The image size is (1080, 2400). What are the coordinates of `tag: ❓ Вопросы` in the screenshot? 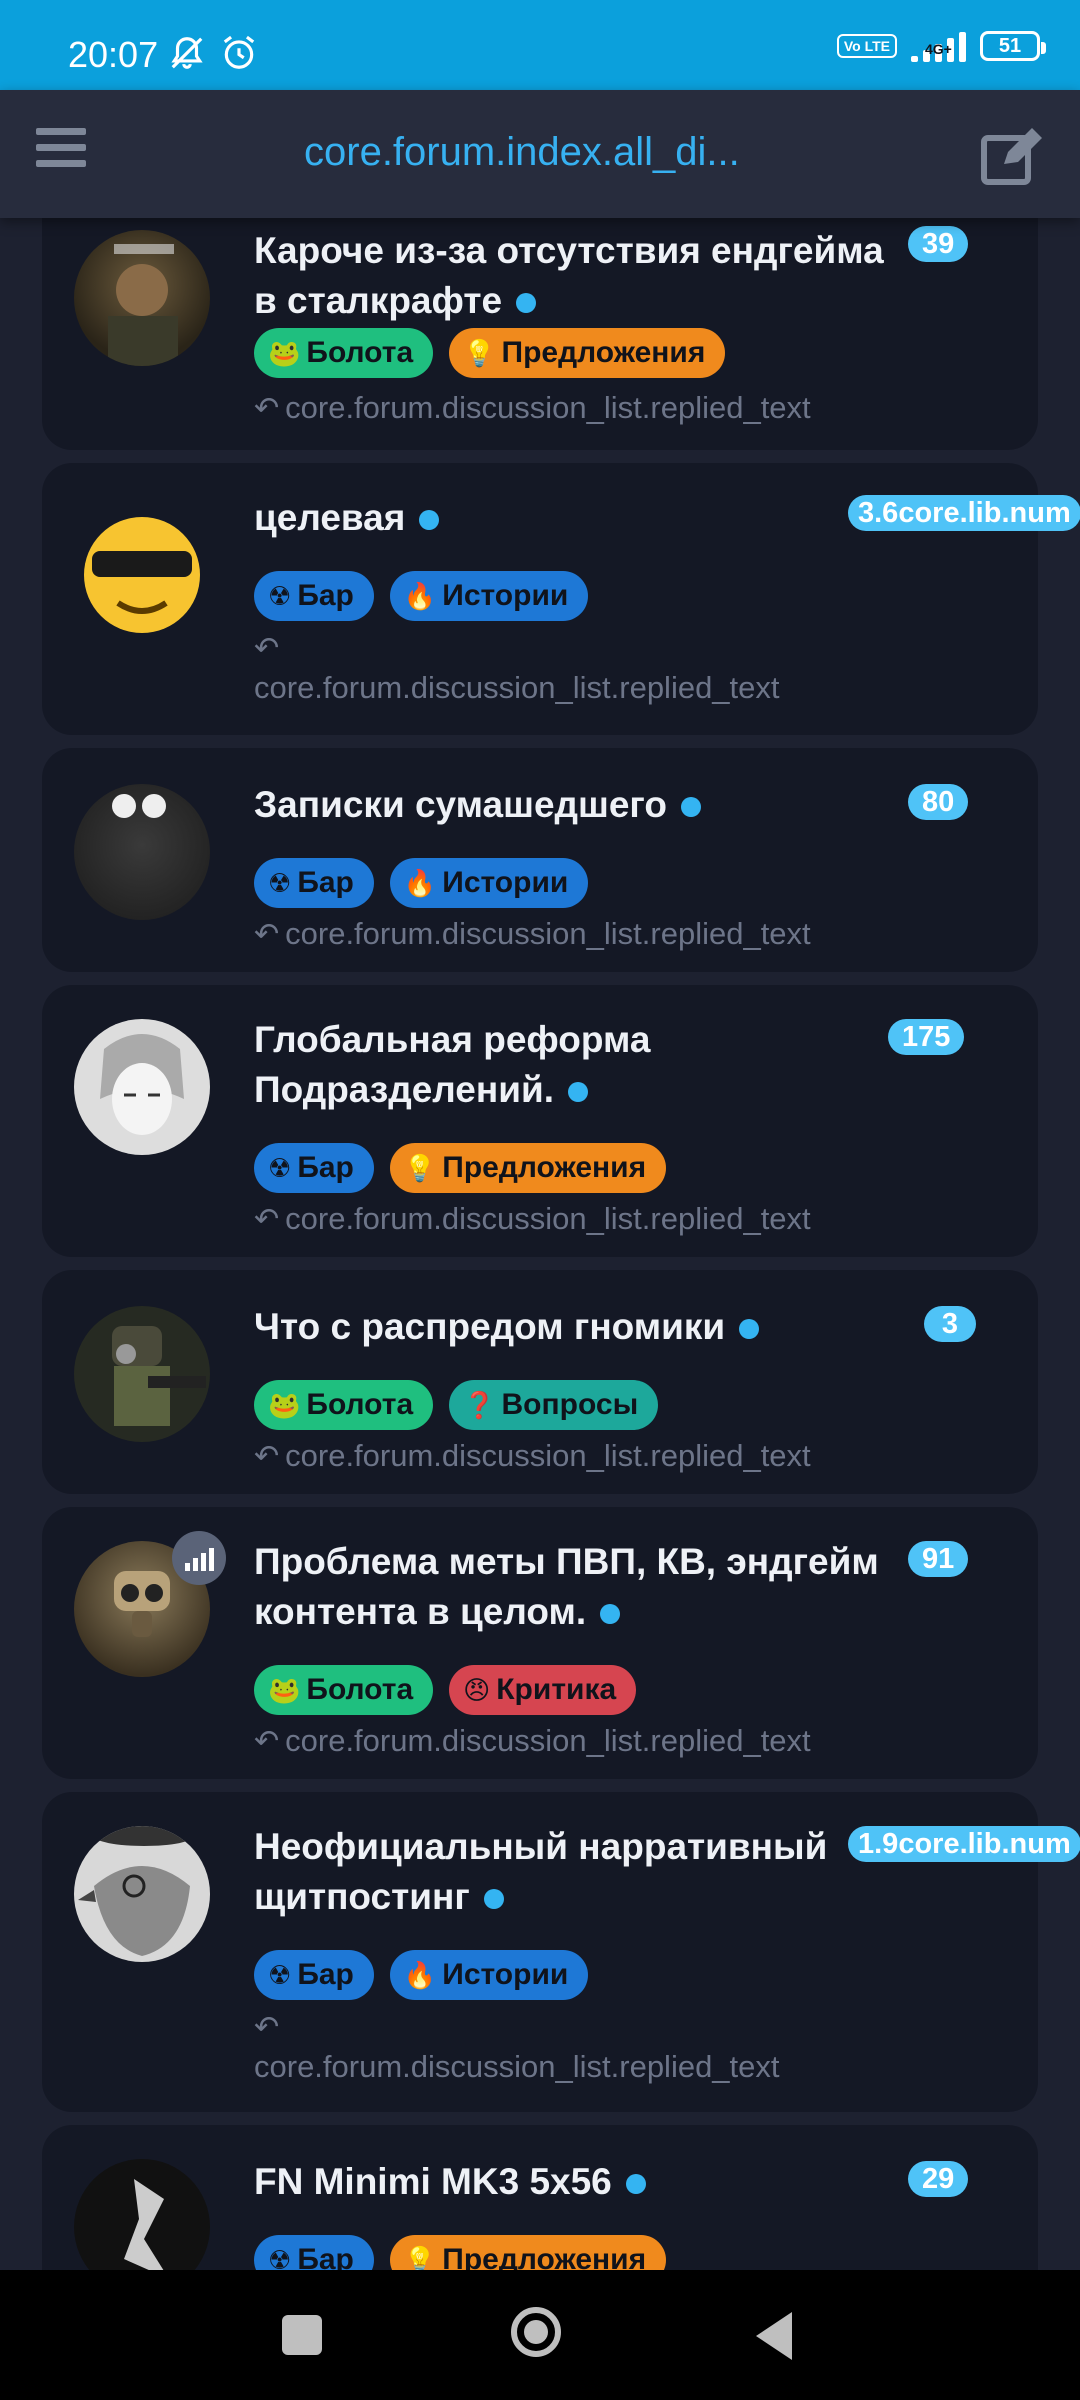 It's located at (554, 1405).